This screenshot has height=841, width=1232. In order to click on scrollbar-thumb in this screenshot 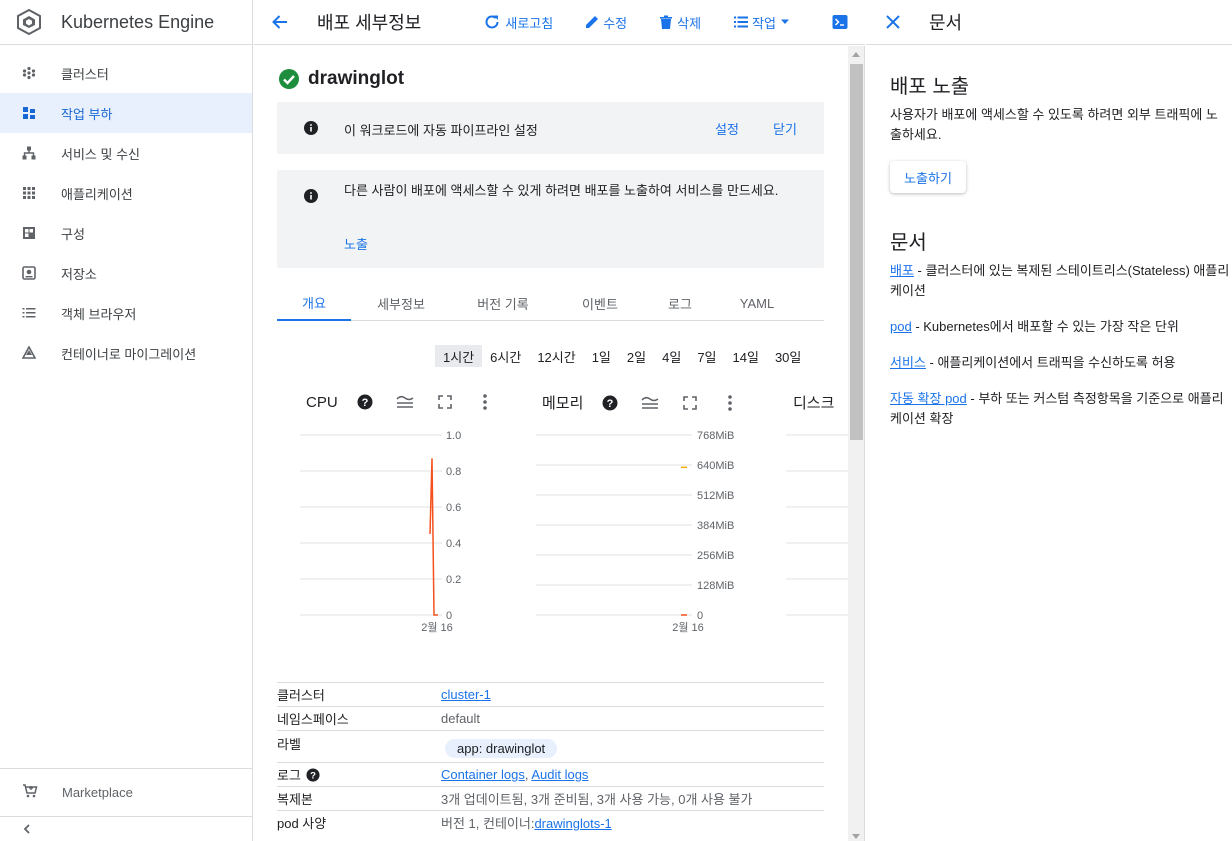, I will do `click(856, 252)`.